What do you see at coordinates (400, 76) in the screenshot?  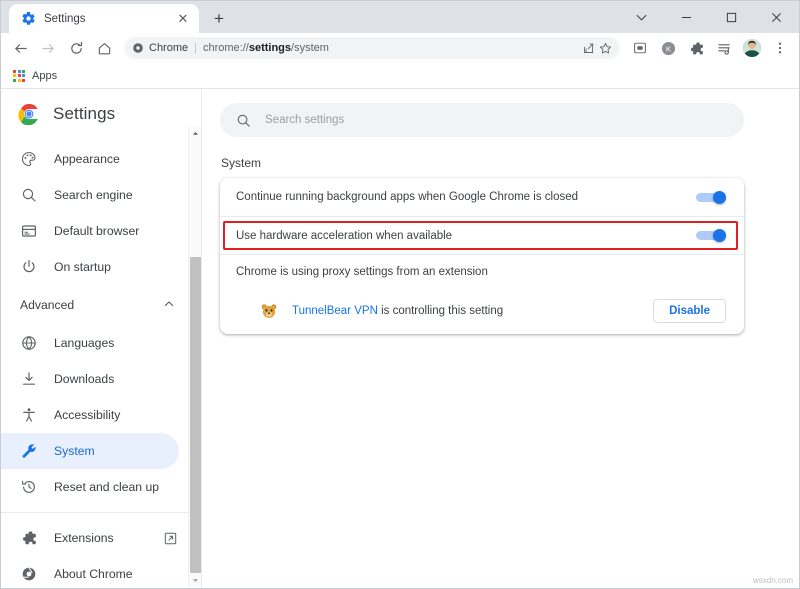 I see `bookmarks-bar: Apps` at bounding box center [400, 76].